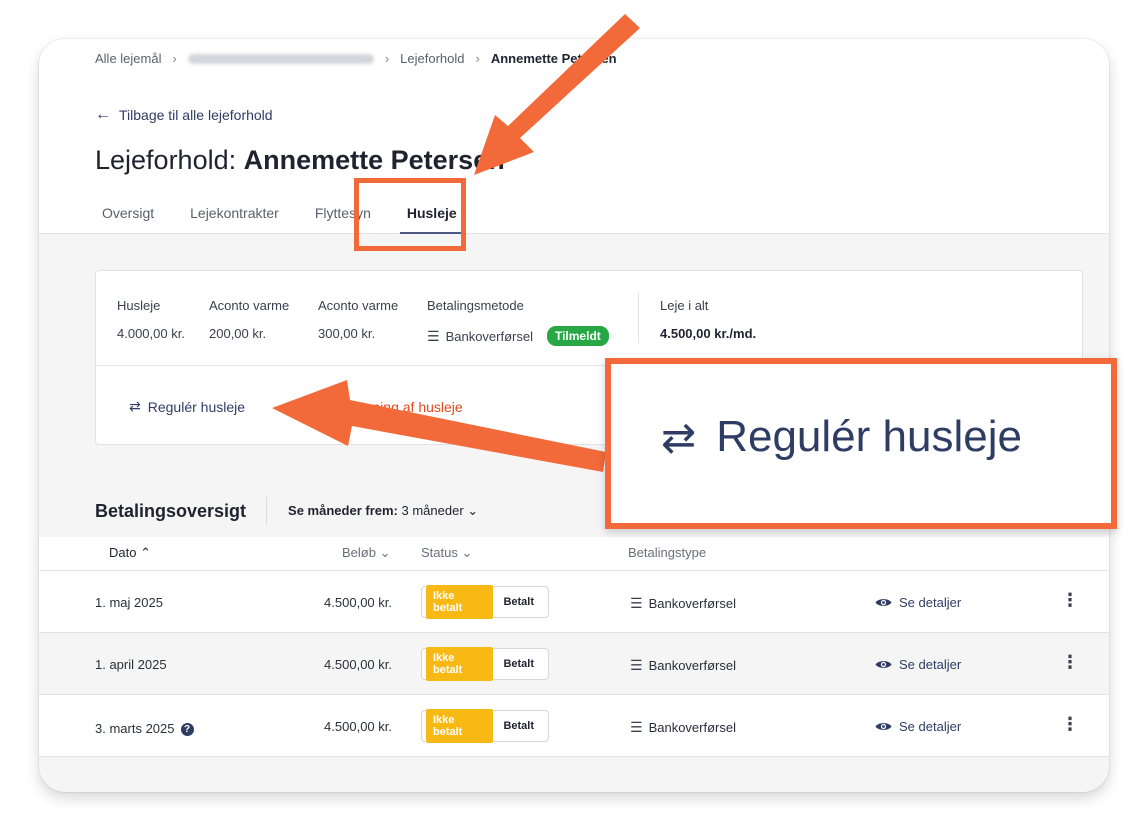 The image size is (1148, 831). I want to click on months-ahead-value: 3 måneder, so click(432, 510).